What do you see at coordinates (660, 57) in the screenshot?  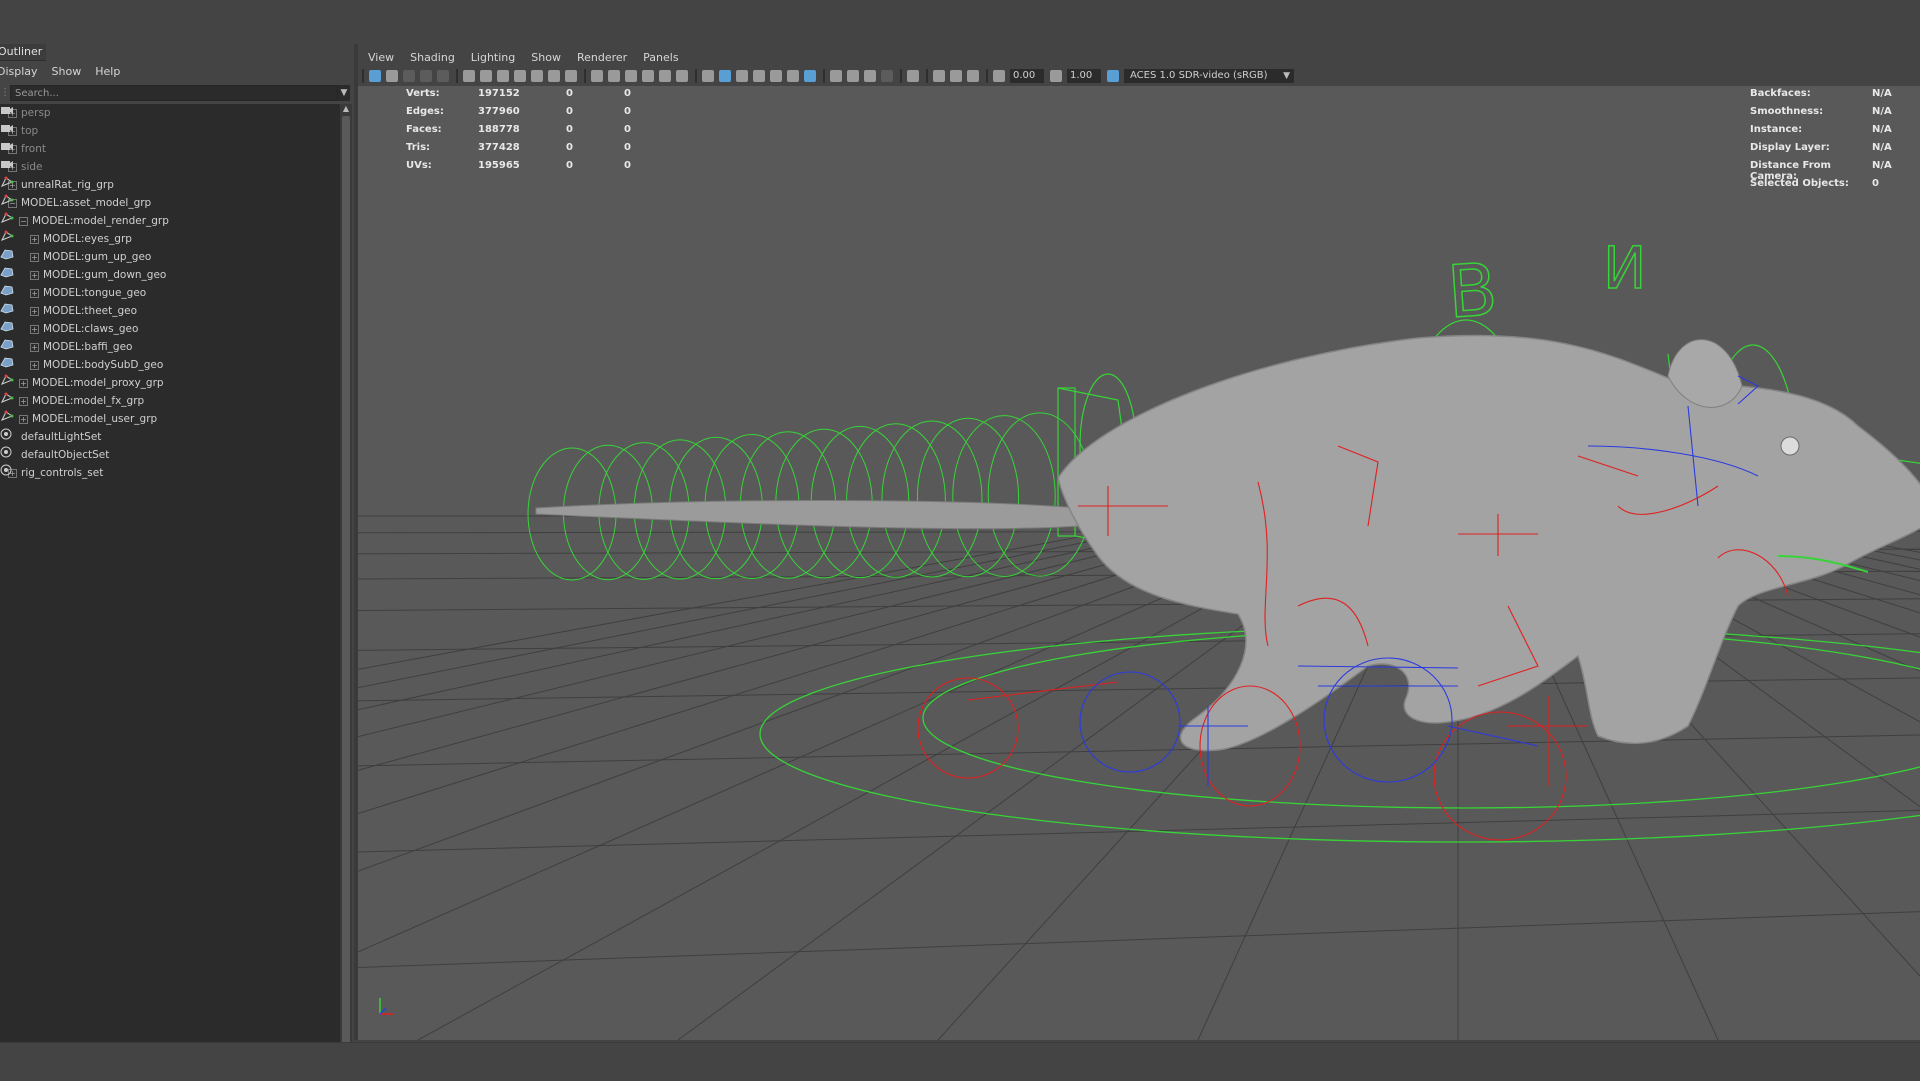 I see `viewport-menu-panels: Panels` at bounding box center [660, 57].